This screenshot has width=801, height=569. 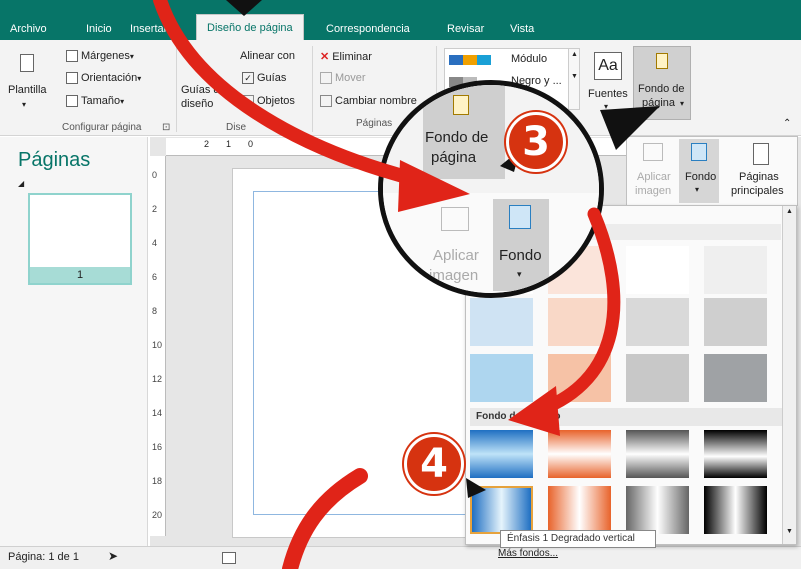 I want to click on eliminar-button: ✕ Eliminar, so click(x=346, y=56).